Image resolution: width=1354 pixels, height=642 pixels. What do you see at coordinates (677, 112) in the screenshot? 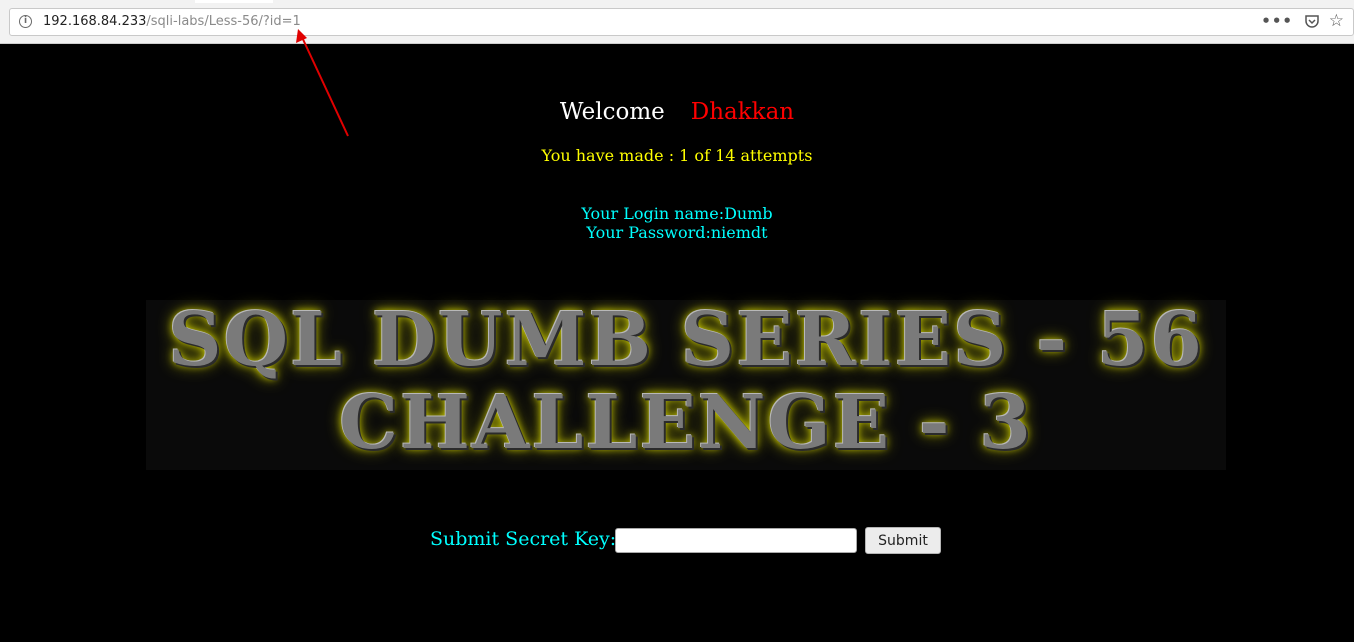
I see `welcome-heading: Welcome Dhakkan` at bounding box center [677, 112].